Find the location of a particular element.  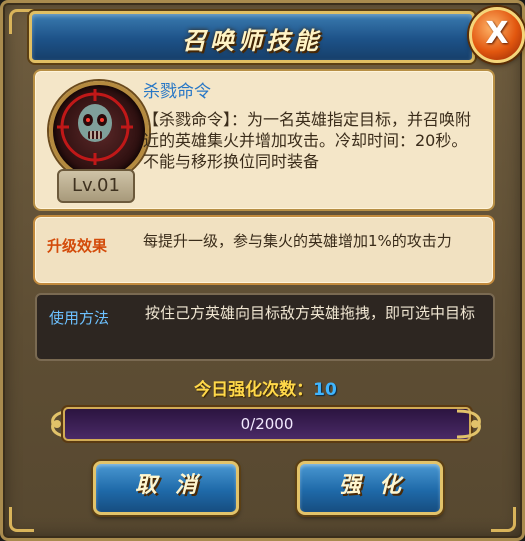

usage-label: 使用方法 is located at coordinates (79, 318).